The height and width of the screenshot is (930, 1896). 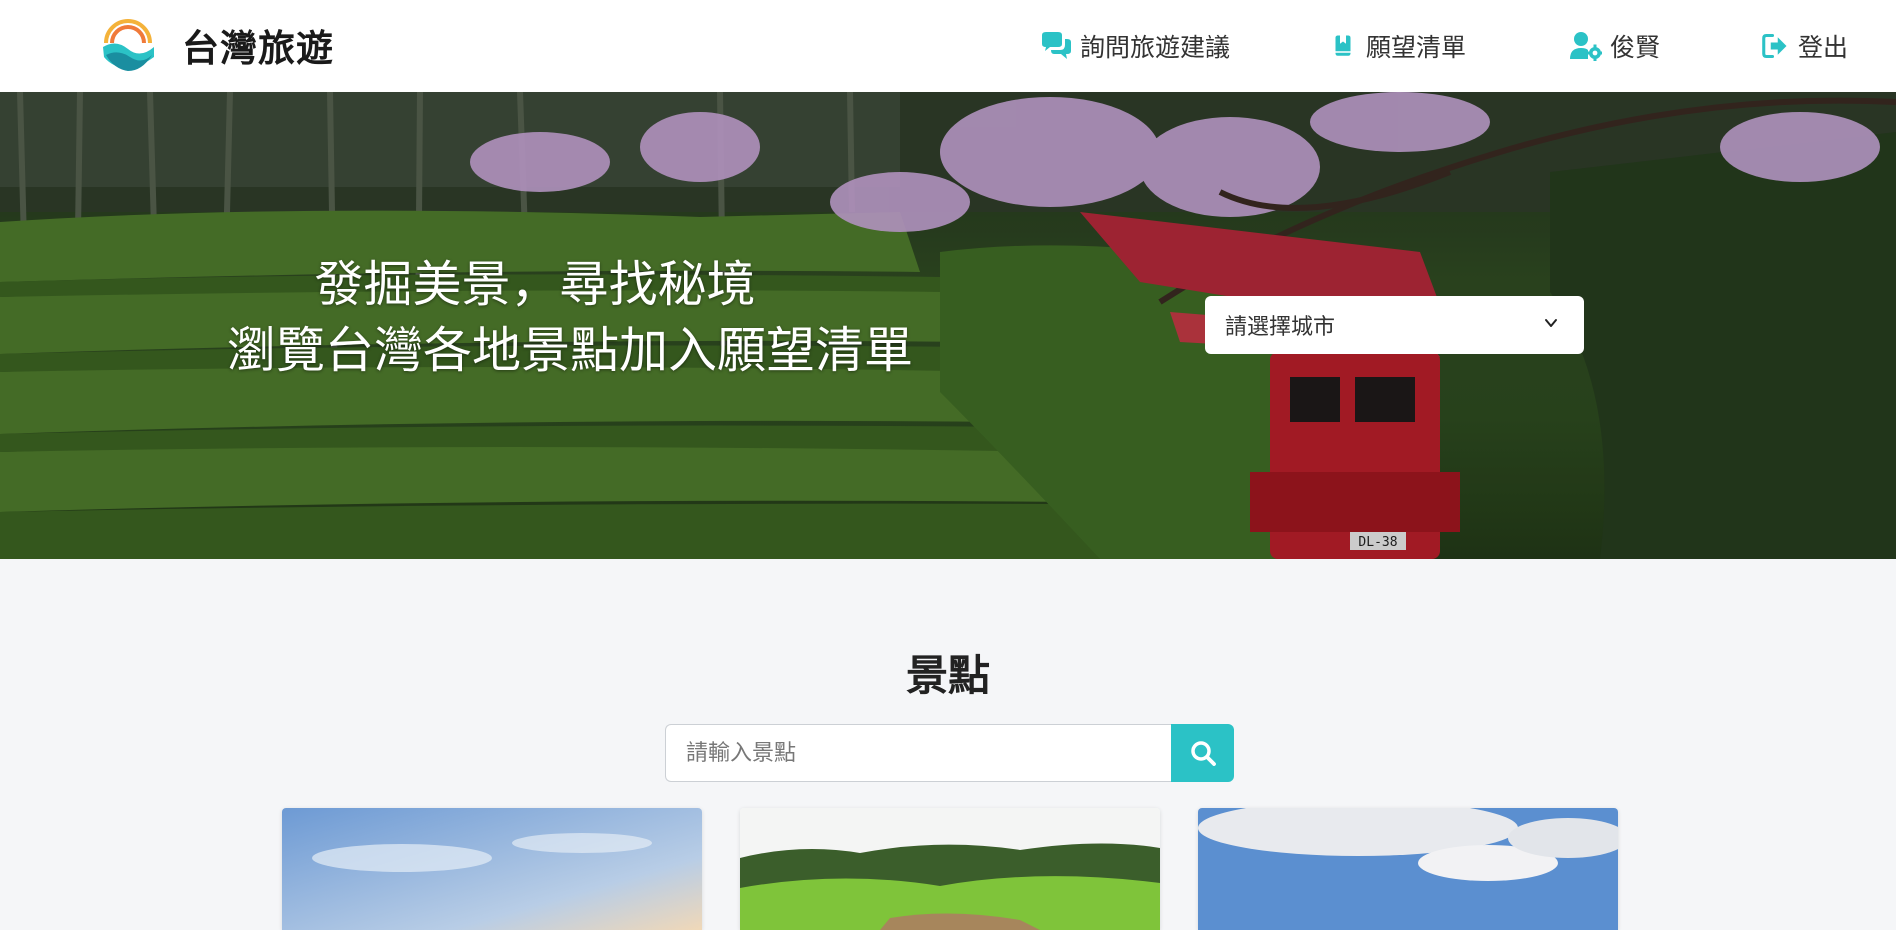 I want to click on brand-logo-icon, so click(x=128, y=45).